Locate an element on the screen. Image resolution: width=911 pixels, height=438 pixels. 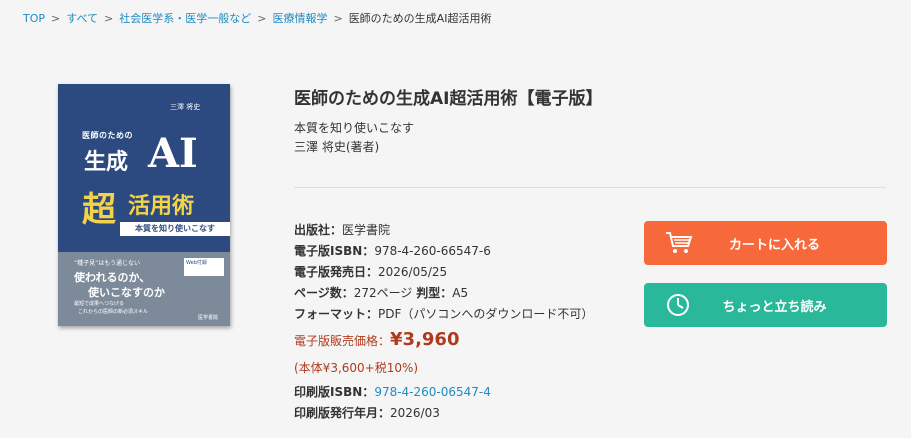
cover-line1: 生成 is located at coordinates (106, 162).